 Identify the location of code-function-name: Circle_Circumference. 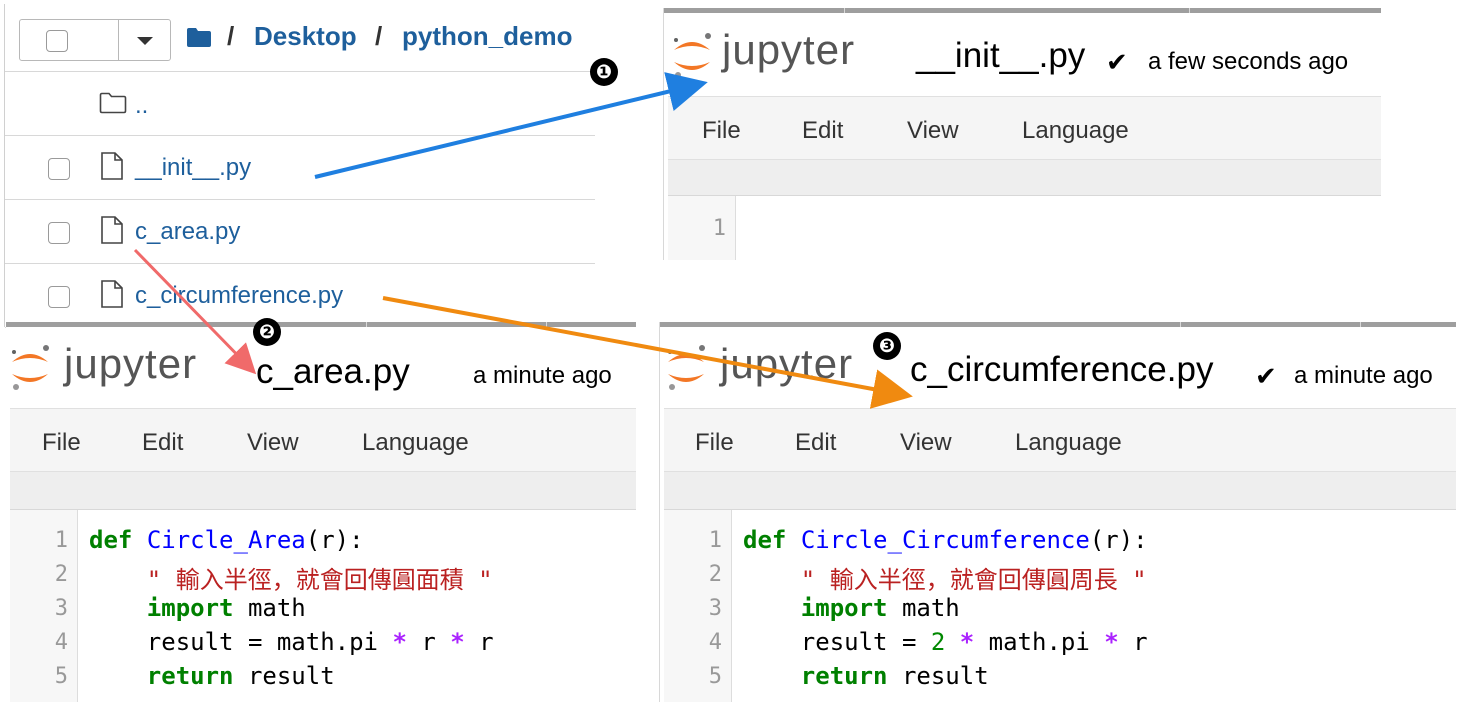
(945, 540).